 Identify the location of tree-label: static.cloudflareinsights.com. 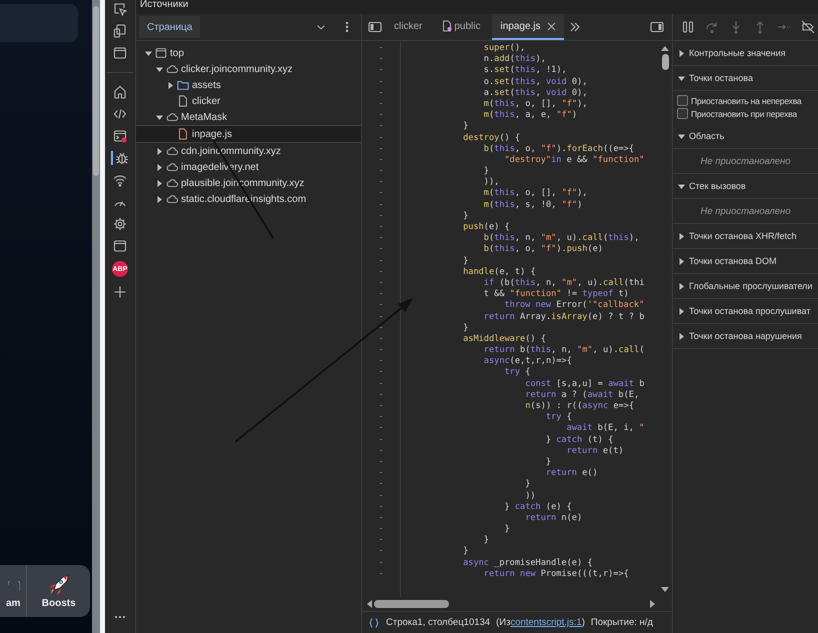
(243, 199).